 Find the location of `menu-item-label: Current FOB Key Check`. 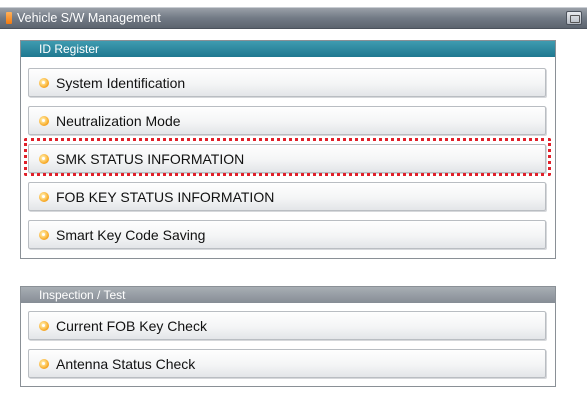

menu-item-label: Current FOB Key Check is located at coordinates (131, 326).